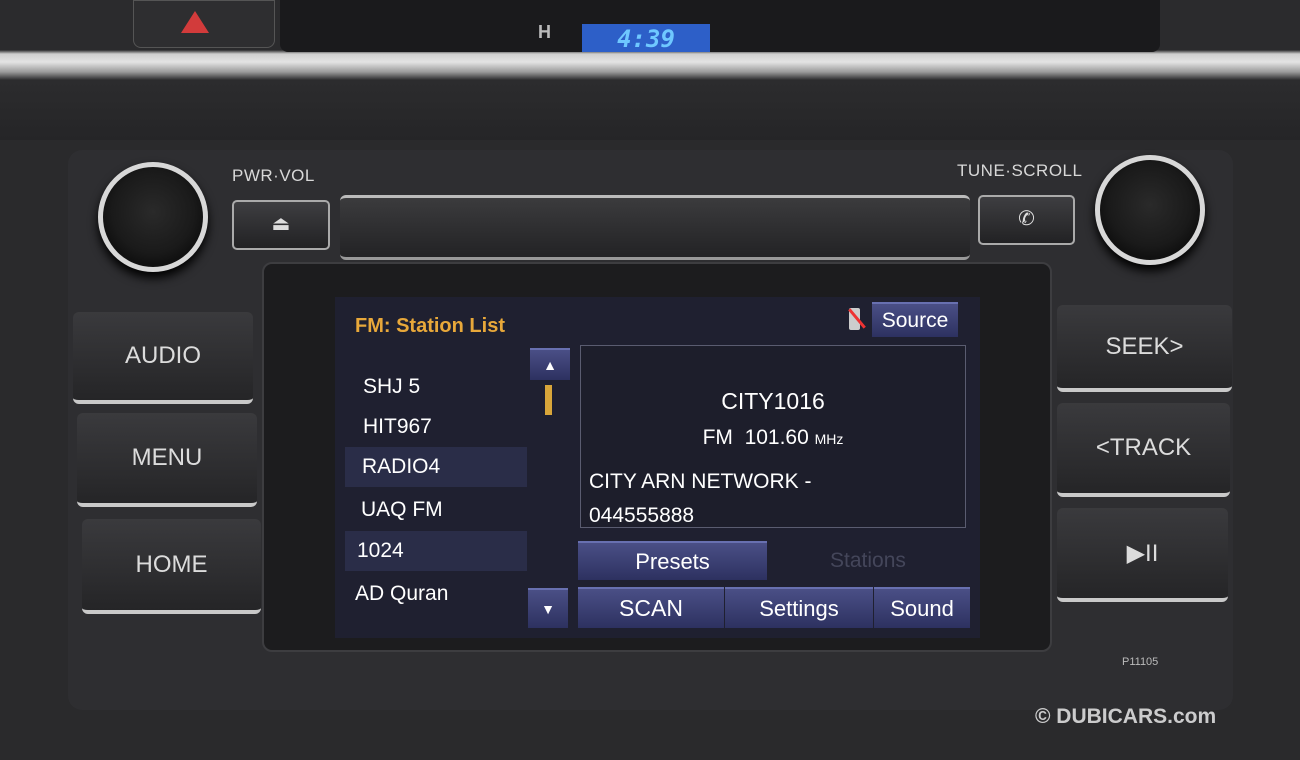 The image size is (1300, 760). Describe the element at coordinates (672, 560) in the screenshot. I see `tab-presets: Presets` at that location.